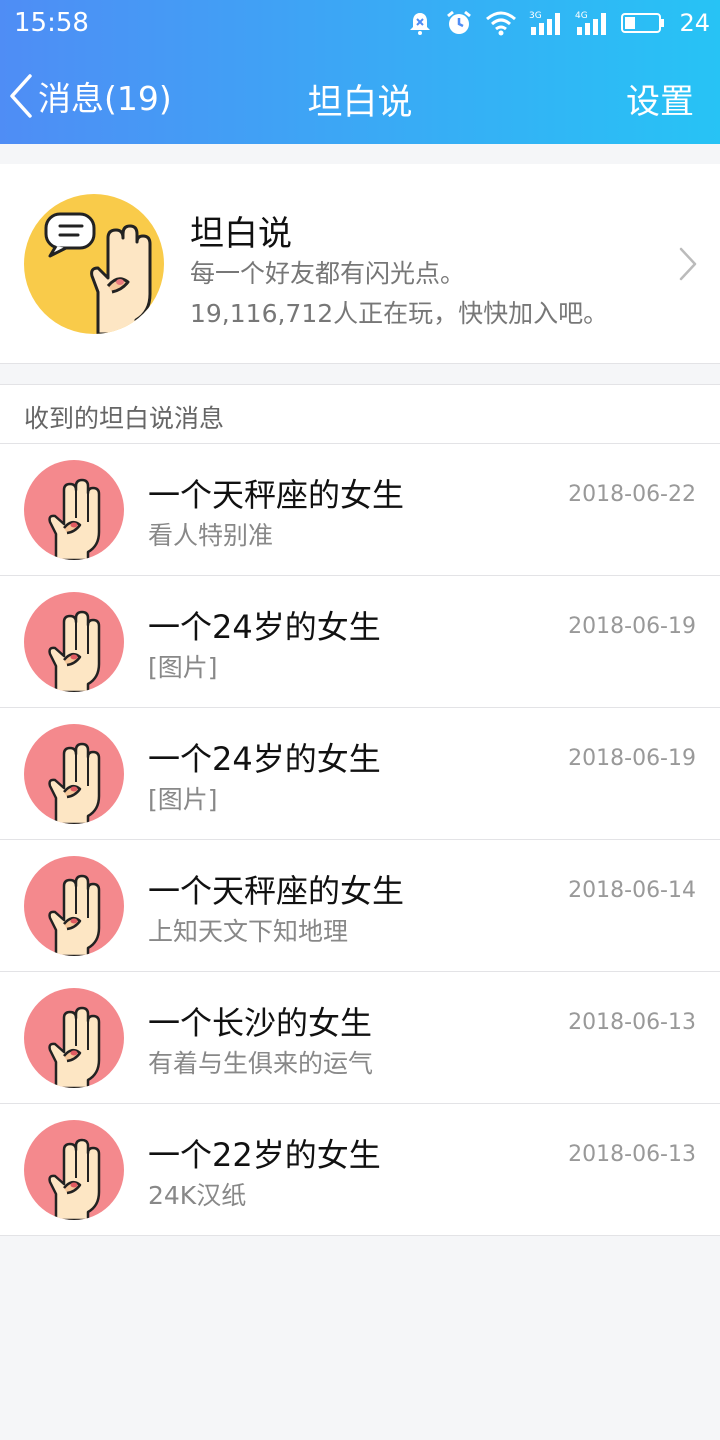 The image size is (720, 1440). What do you see at coordinates (124, 418) in the screenshot?
I see `section-title: 收到的坦白说消息` at bounding box center [124, 418].